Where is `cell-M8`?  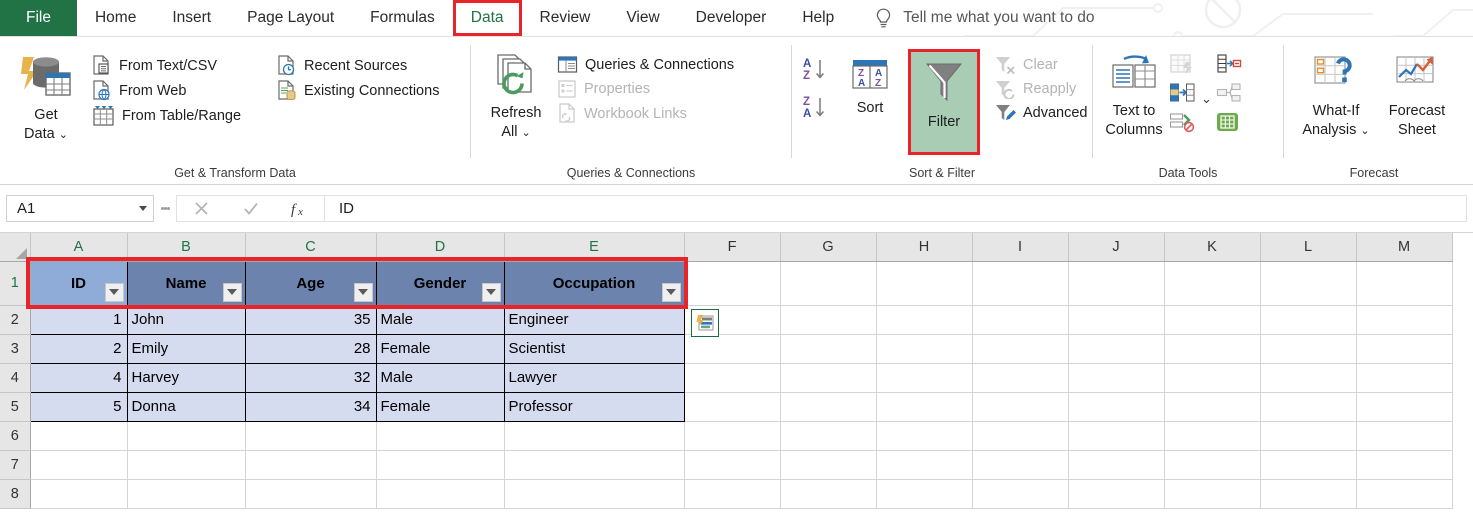 cell-M8 is located at coordinates (1404, 494).